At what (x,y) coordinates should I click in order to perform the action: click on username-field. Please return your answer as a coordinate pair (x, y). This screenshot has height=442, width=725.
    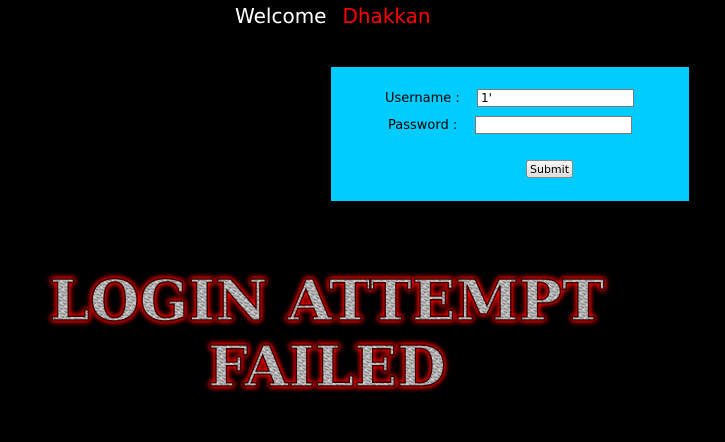
    Looking at the image, I should click on (555, 98).